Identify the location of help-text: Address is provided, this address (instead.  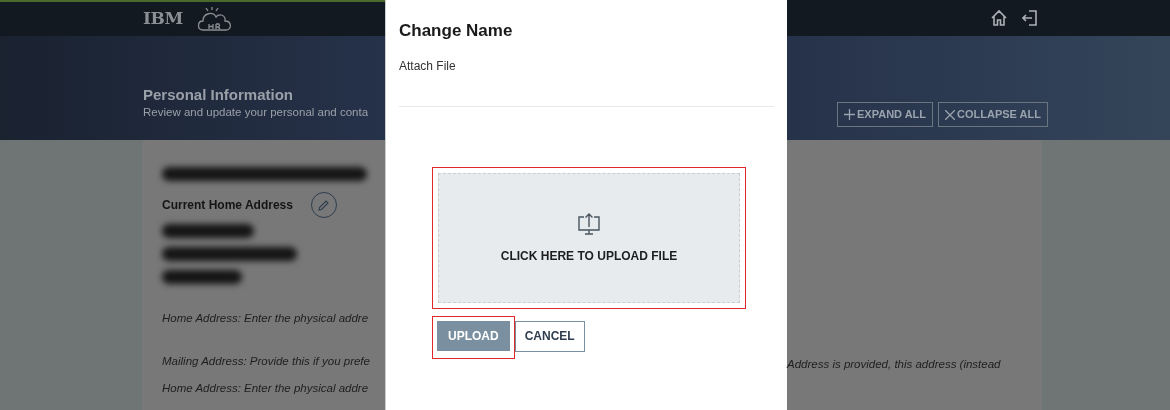
(894, 364).